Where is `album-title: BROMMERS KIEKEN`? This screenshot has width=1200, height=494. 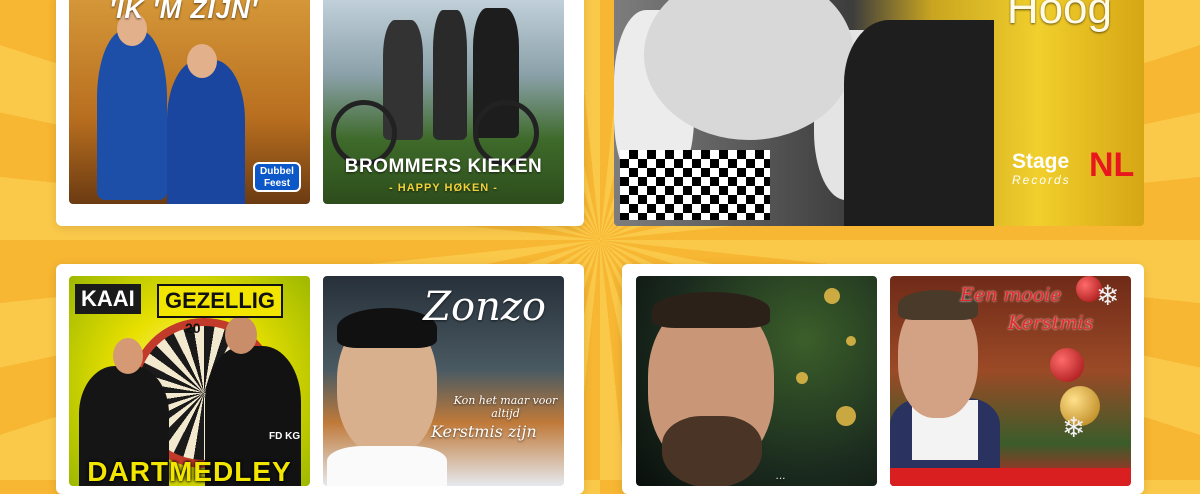 album-title: BROMMERS KIEKEN is located at coordinates (443, 166).